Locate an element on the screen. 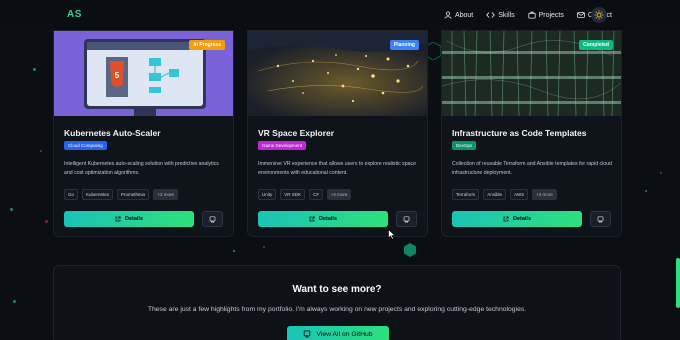 The width and height of the screenshot is (680, 340). top-navbar: AS About Skills Projects Contact is located at coordinates (340, 15).